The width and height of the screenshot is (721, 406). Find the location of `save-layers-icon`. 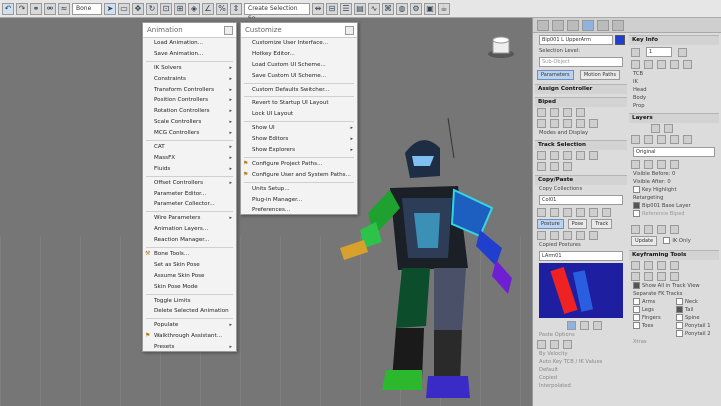

save-layers-icon is located at coordinates (668, 128).